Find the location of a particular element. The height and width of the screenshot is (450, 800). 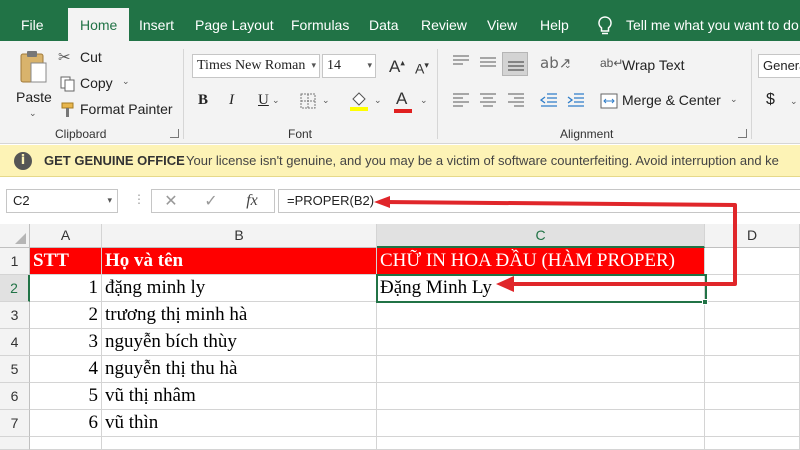

enter-icon: ✓ is located at coordinates (211, 201).